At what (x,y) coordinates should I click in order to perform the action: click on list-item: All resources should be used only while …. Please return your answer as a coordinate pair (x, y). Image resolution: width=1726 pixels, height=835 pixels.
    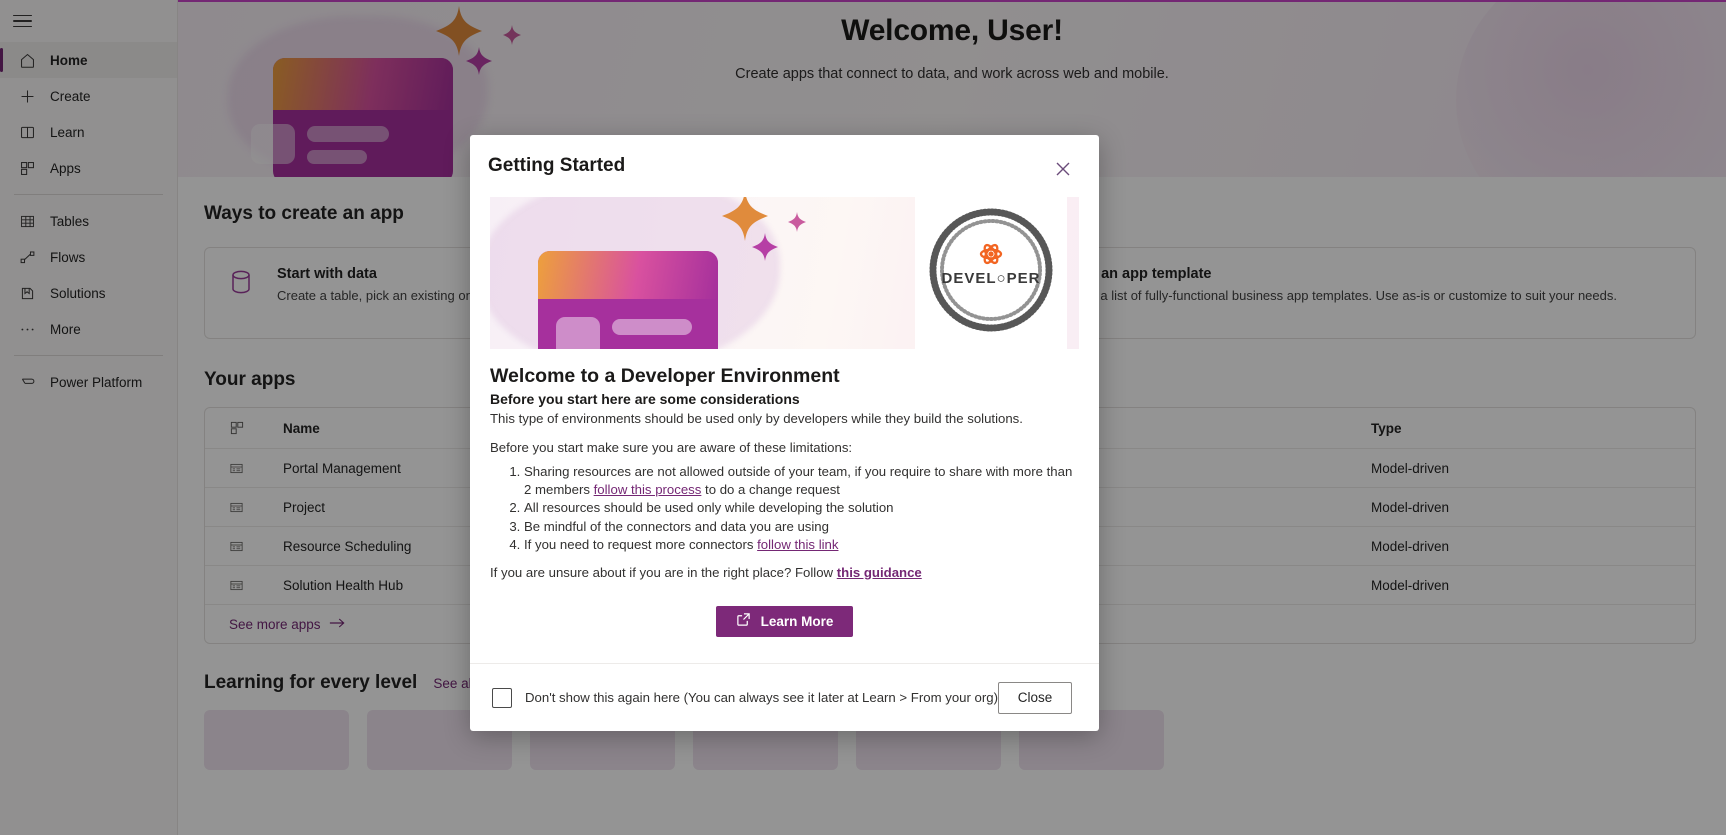
    Looking at the image, I should click on (801, 508).